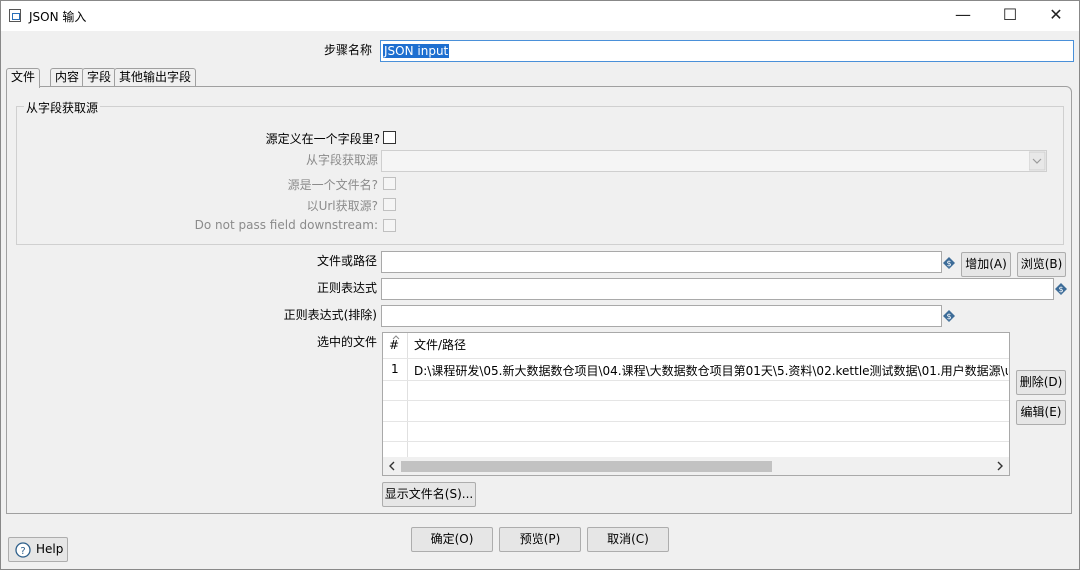  What do you see at coordinates (389, 204) in the screenshot?
I see `read-url-checkbox` at bounding box center [389, 204].